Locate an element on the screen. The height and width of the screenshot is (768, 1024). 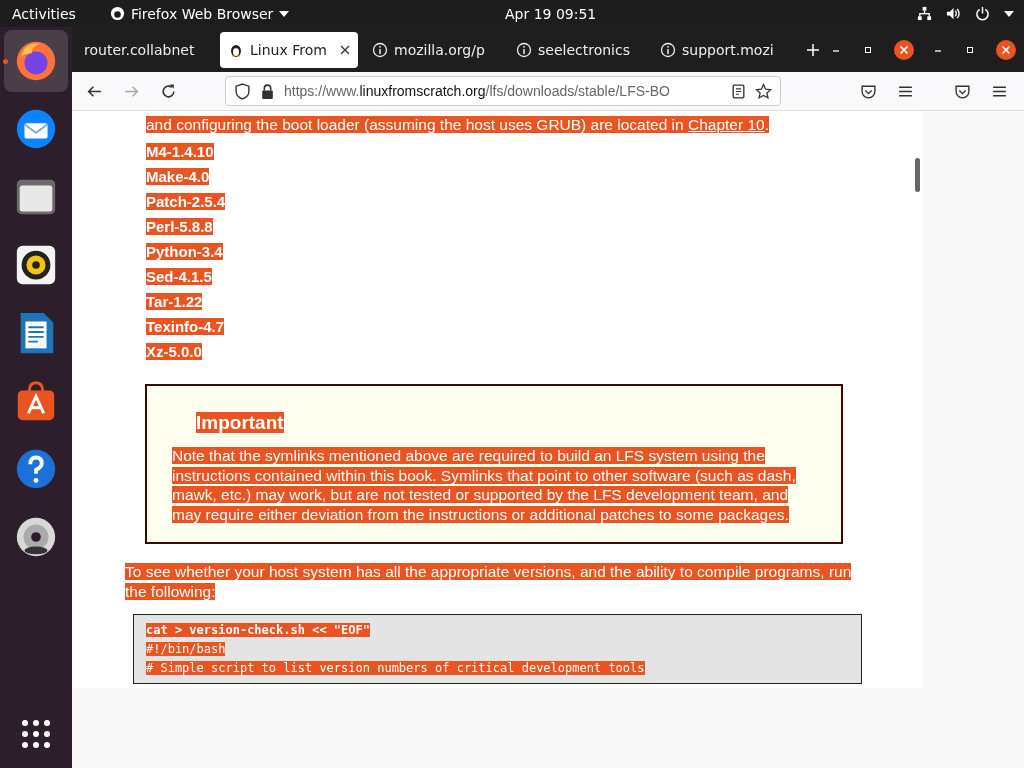
activities-button: Activities is located at coordinates (44, 13).